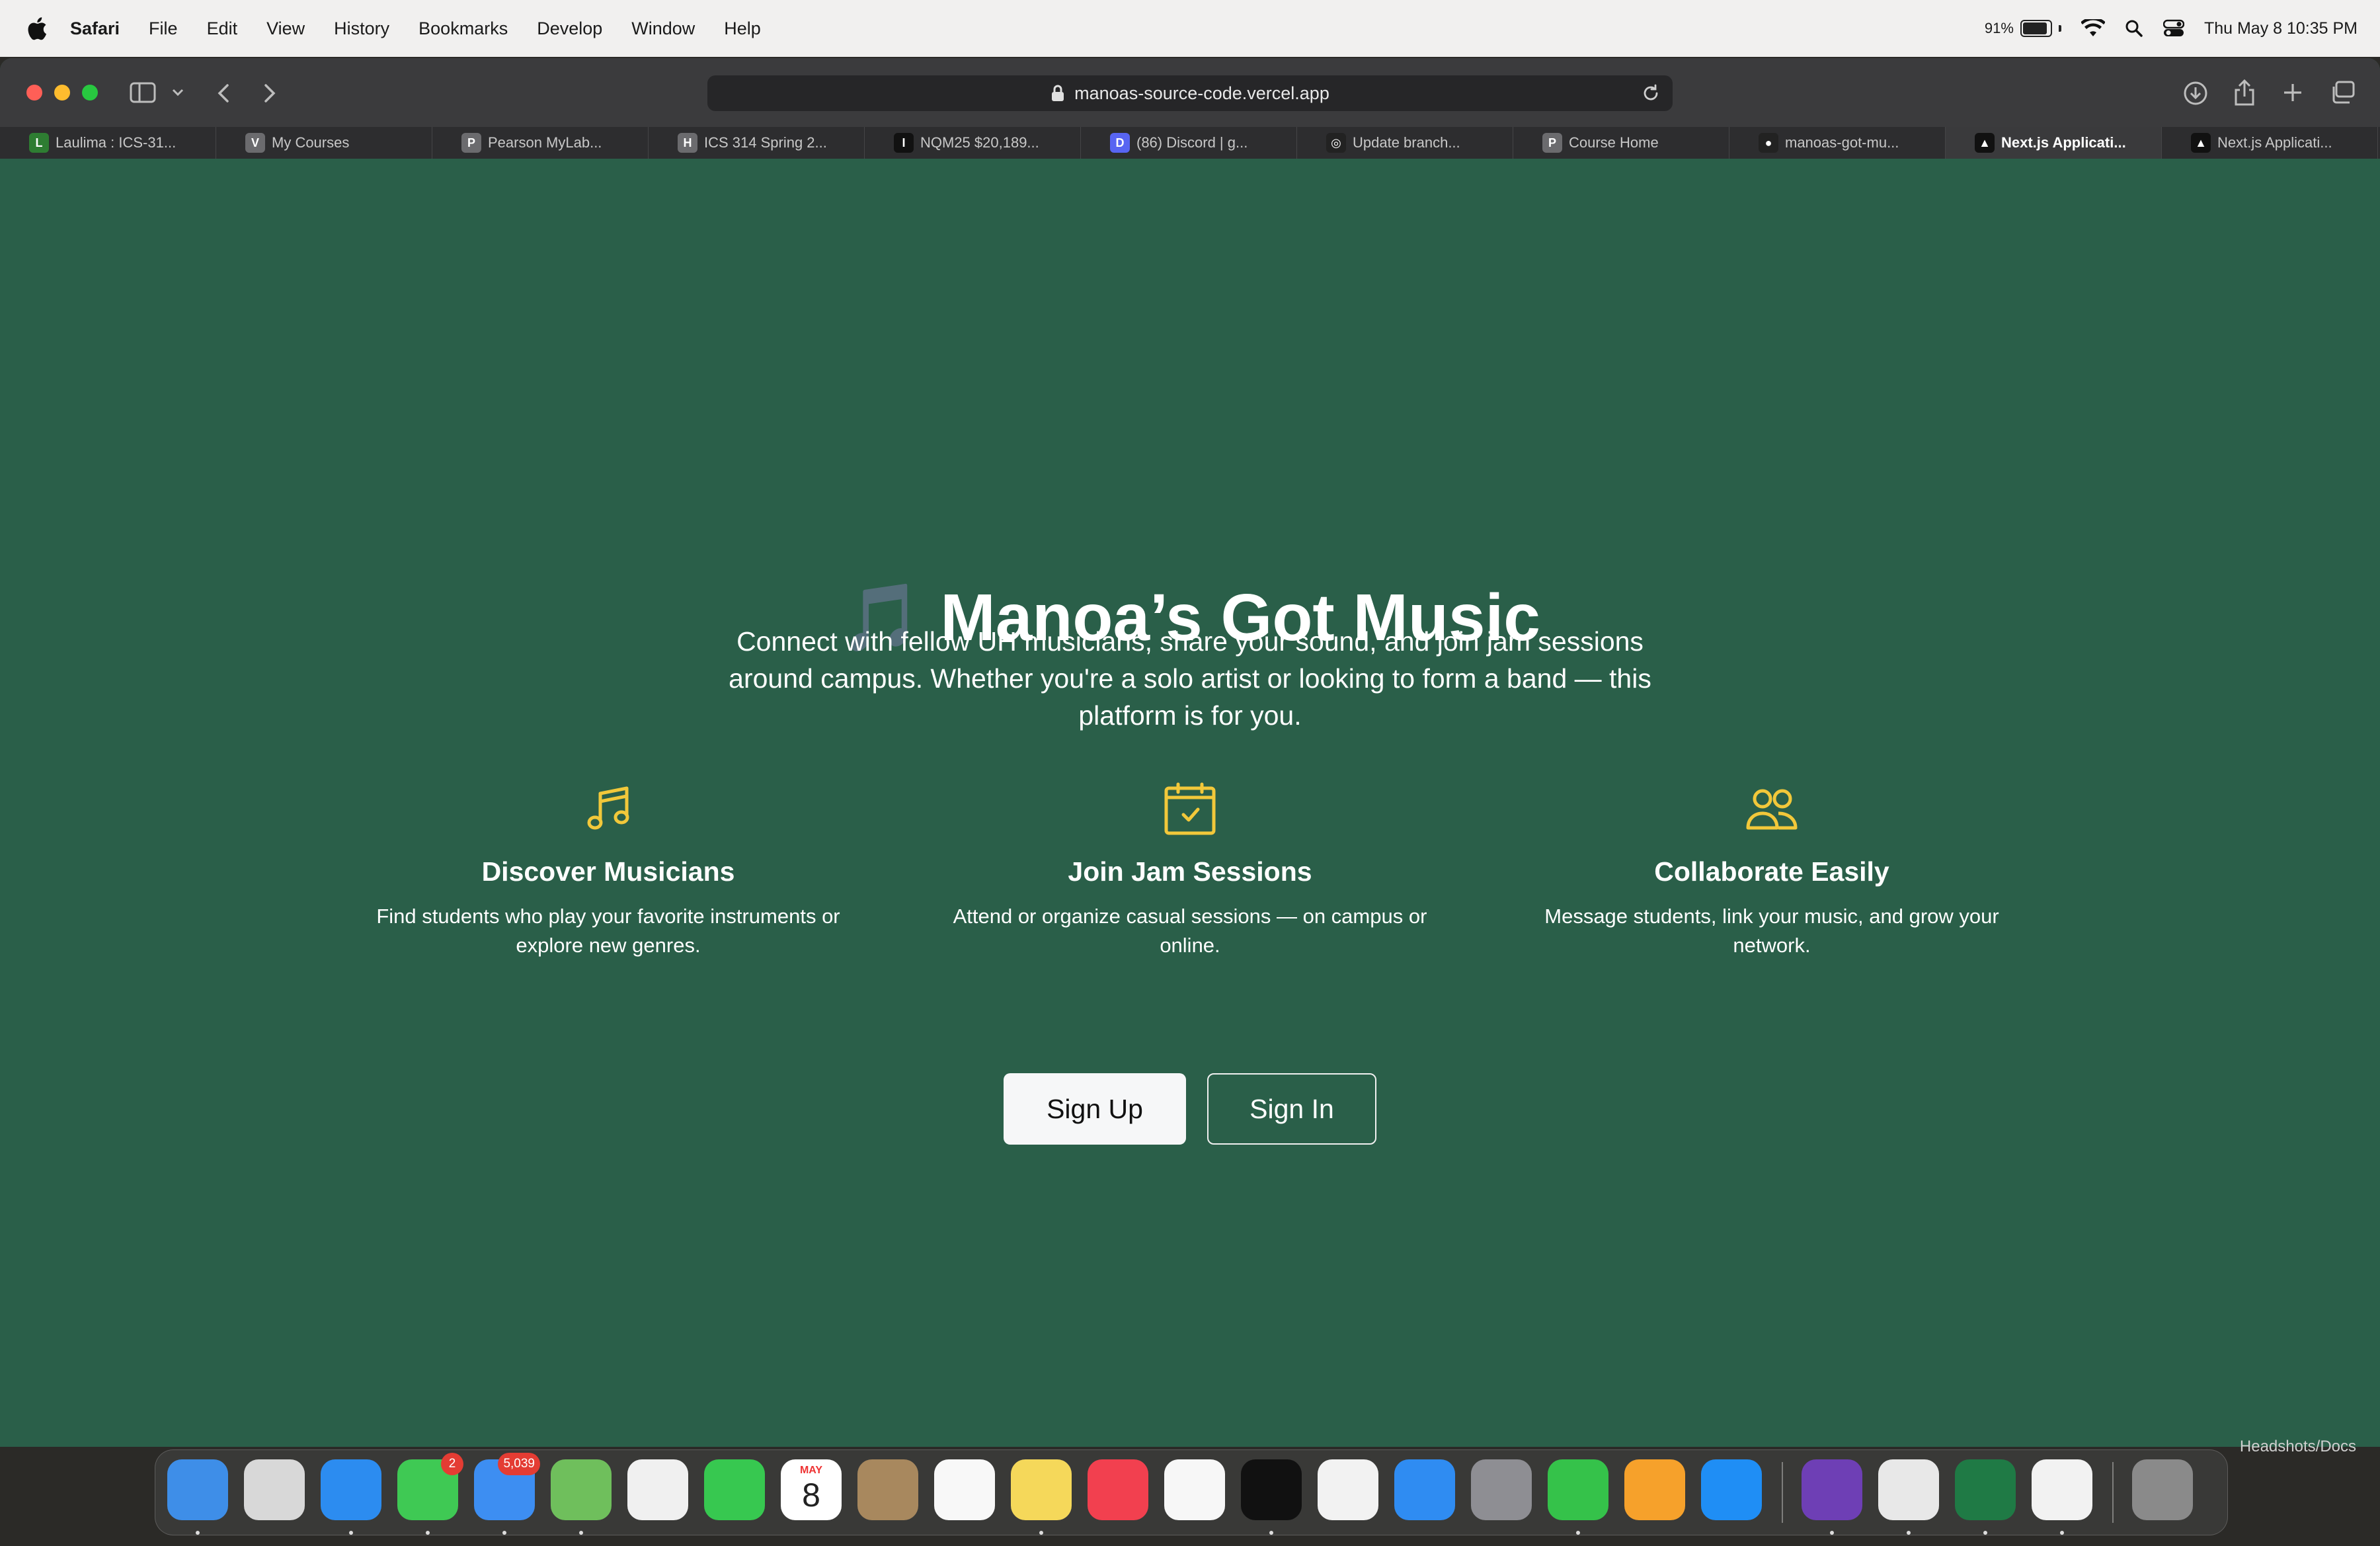 Image resolution: width=2380 pixels, height=1546 pixels. I want to click on tab-favicon-icon: D, so click(1120, 143).